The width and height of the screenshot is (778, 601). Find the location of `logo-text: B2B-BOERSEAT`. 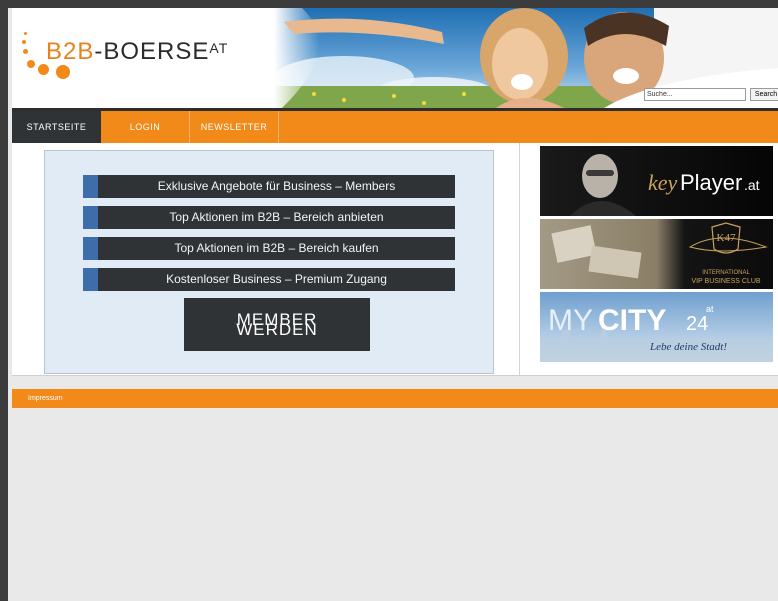

logo-text: B2B-BOERSEAT is located at coordinates (137, 51).